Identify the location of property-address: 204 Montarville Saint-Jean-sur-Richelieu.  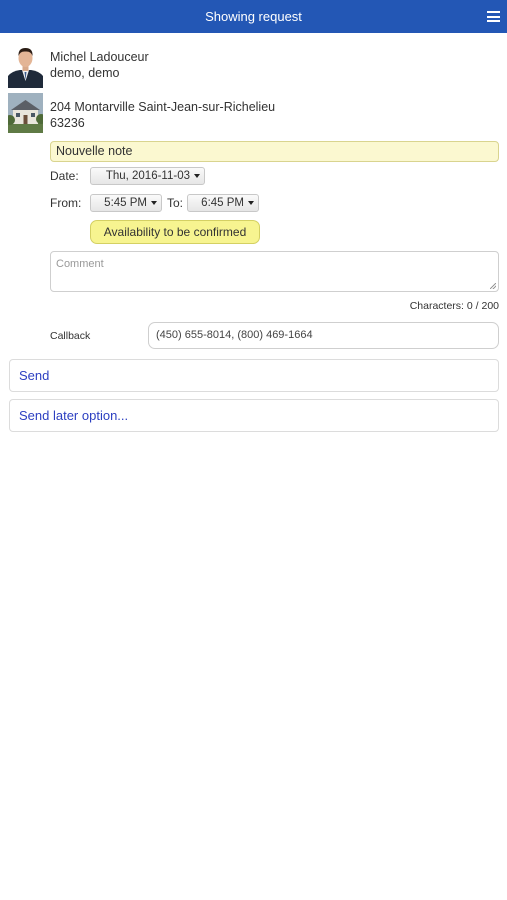
(163, 107).